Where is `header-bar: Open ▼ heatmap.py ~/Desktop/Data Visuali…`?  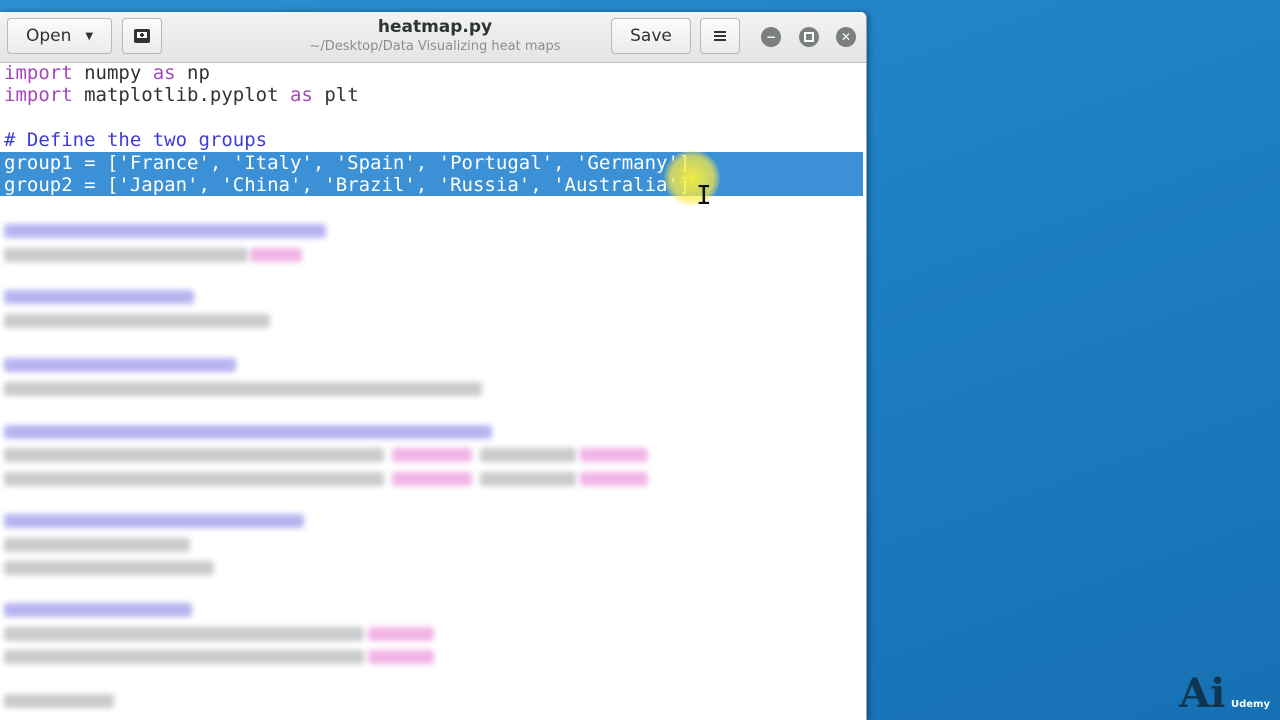
header-bar: Open ▼ heatmap.py ~/Desktop/Data Visuali… is located at coordinates (433, 37).